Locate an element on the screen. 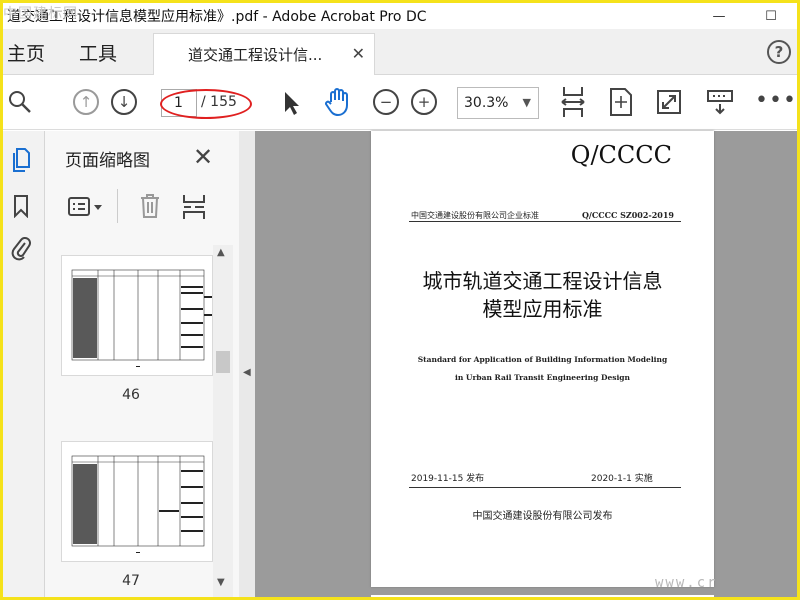  close-panel-icon: ✕ is located at coordinates (203, 157).